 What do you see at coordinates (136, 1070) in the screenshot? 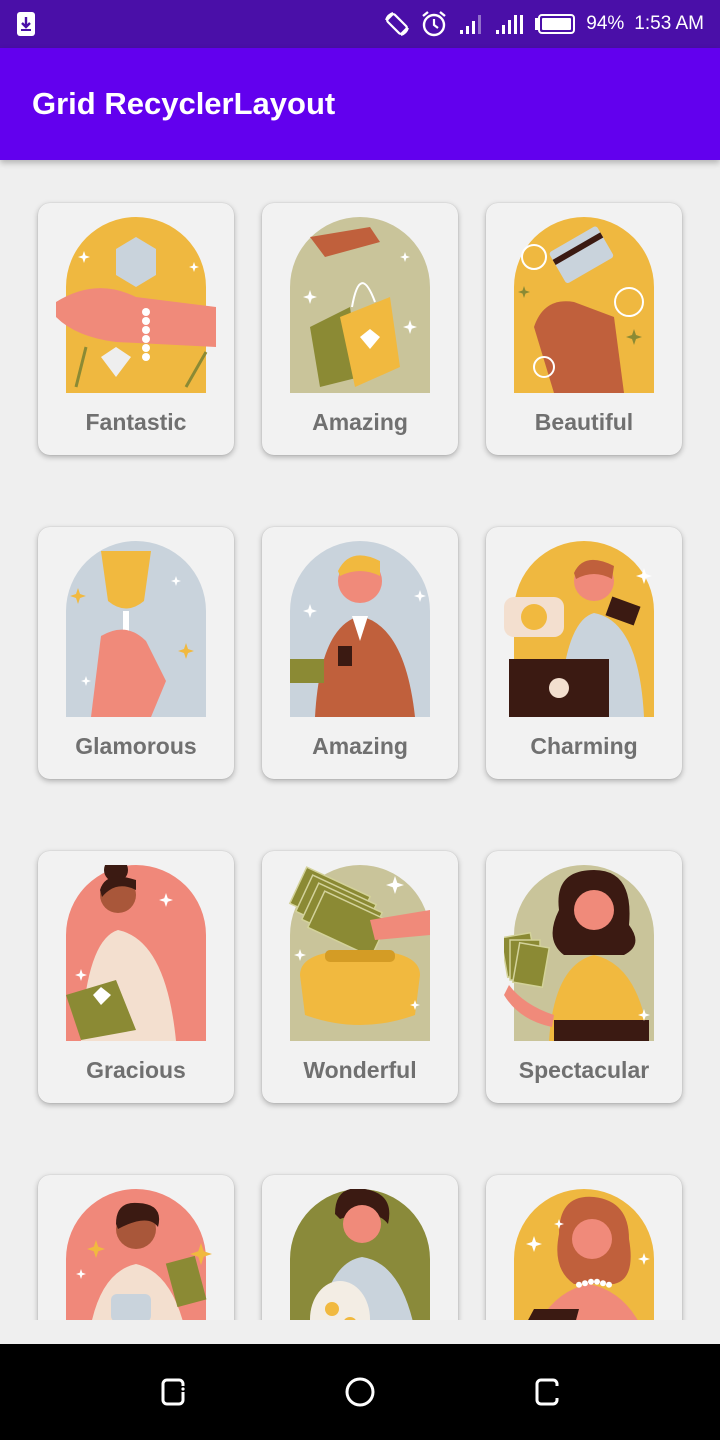
I see `card-label: Gracious` at bounding box center [136, 1070].